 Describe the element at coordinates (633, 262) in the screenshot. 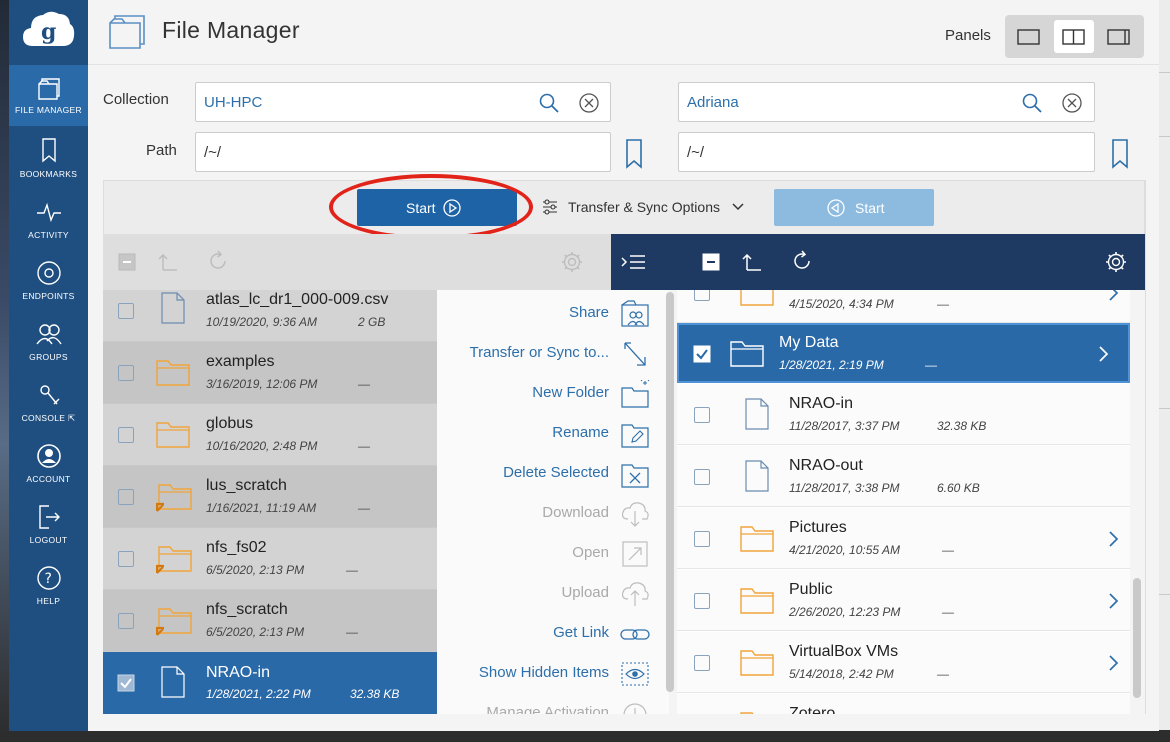

I see `collapse-menu-icon` at that location.